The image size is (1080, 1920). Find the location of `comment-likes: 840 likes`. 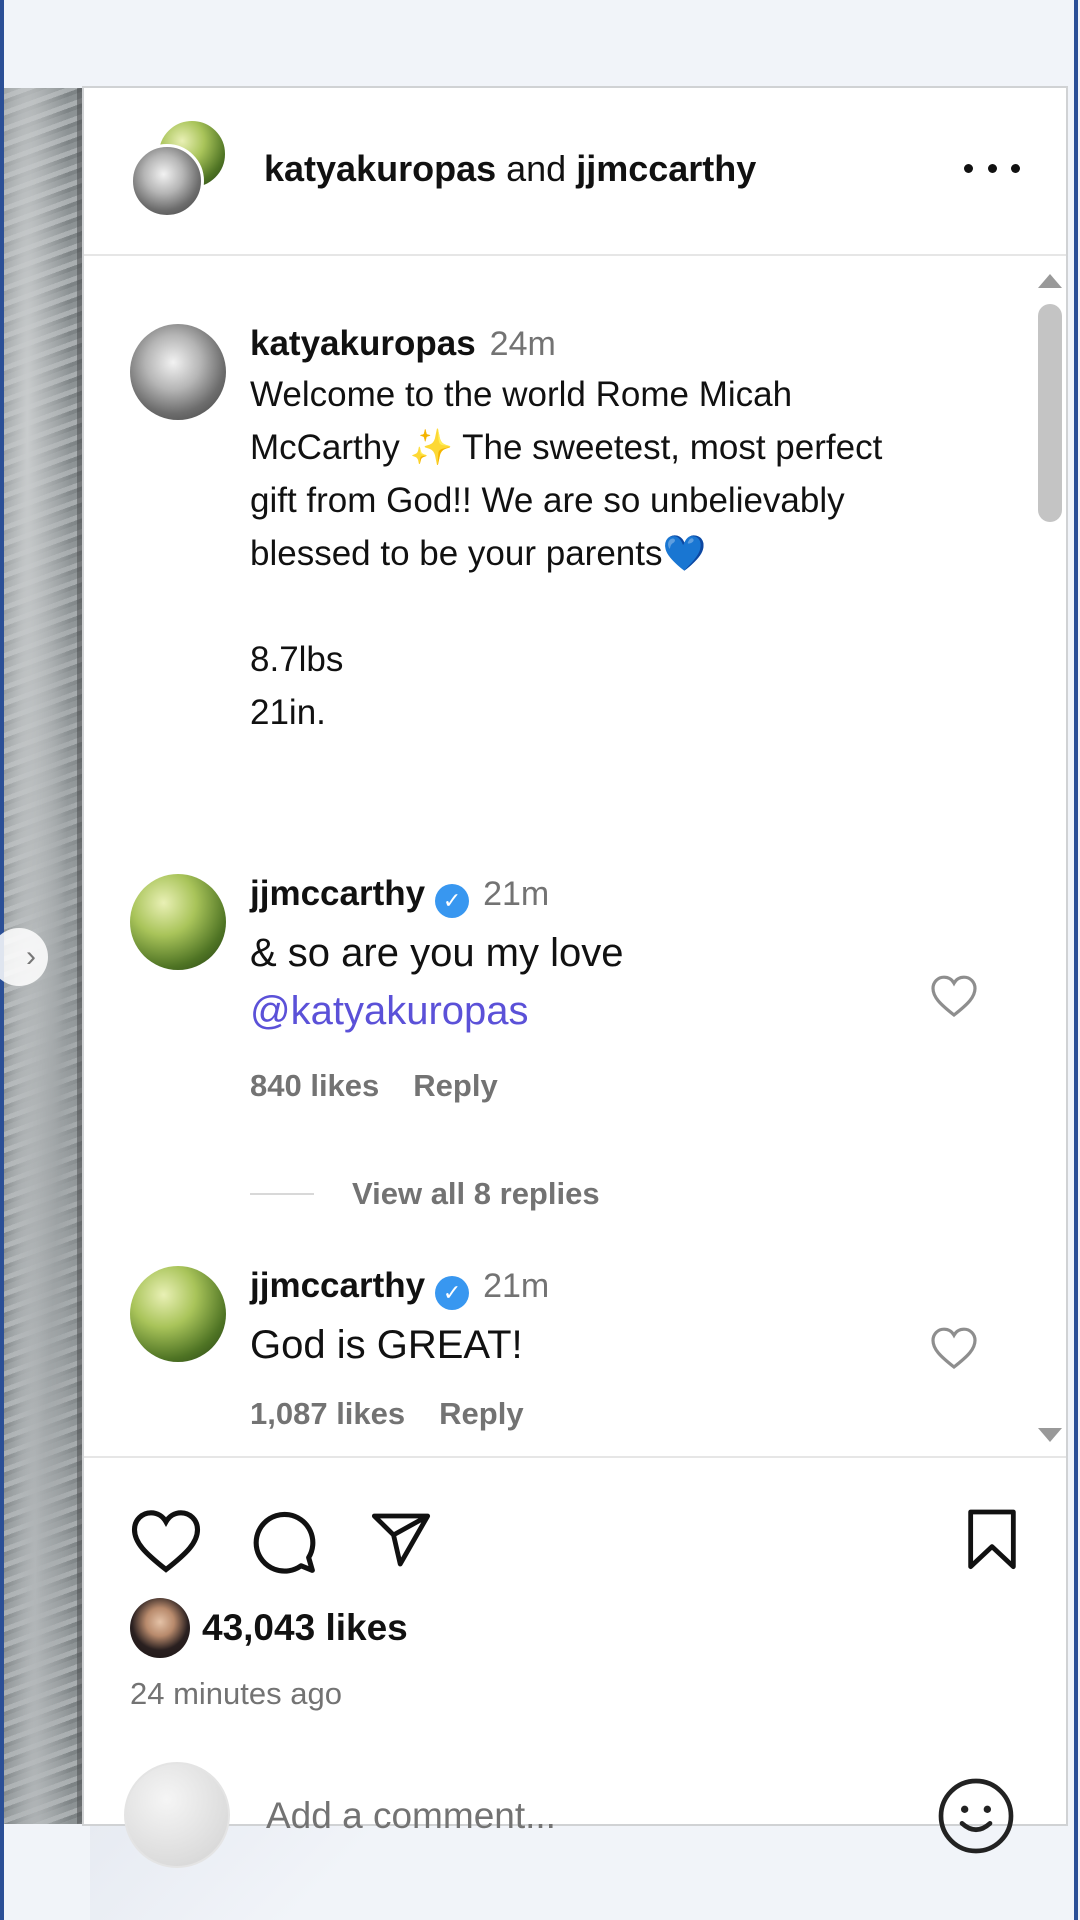

comment-likes: 840 likes is located at coordinates (314, 1085).